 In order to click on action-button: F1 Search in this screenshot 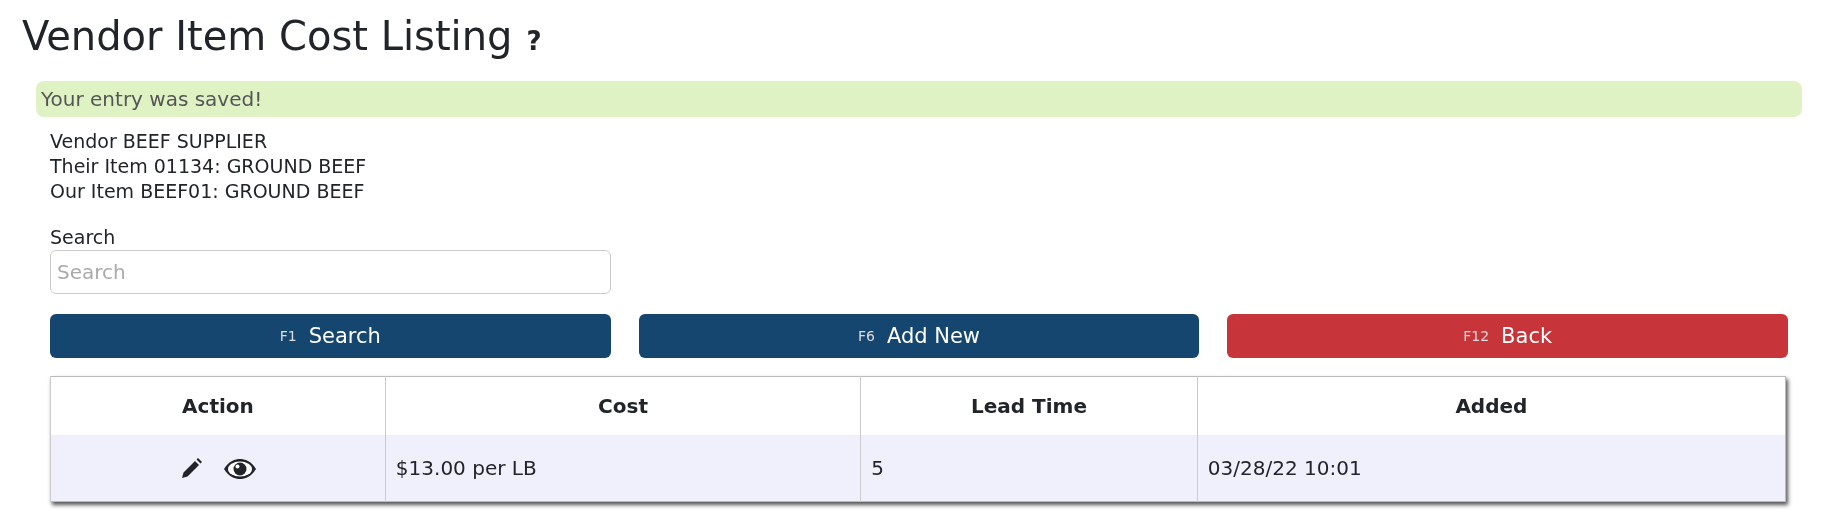, I will do `click(330, 336)`.